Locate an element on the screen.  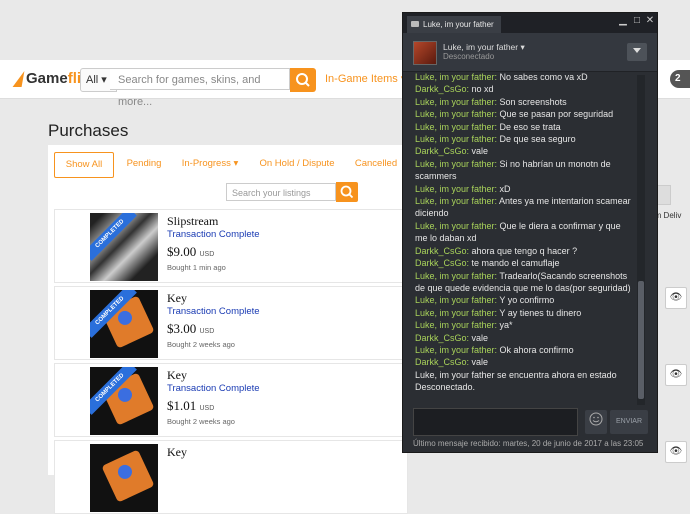
chevron-down-icon is located at coordinates (637, 50).